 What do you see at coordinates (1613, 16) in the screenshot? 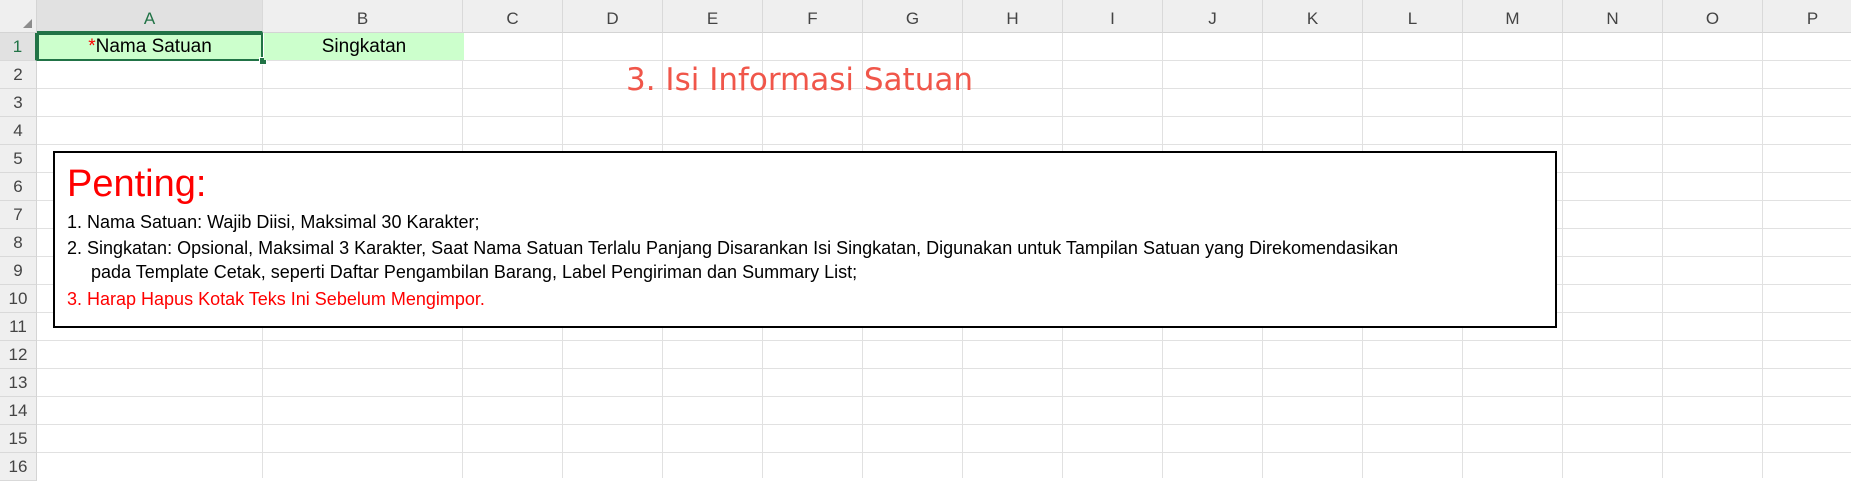
I see `column-header-n: N` at bounding box center [1613, 16].